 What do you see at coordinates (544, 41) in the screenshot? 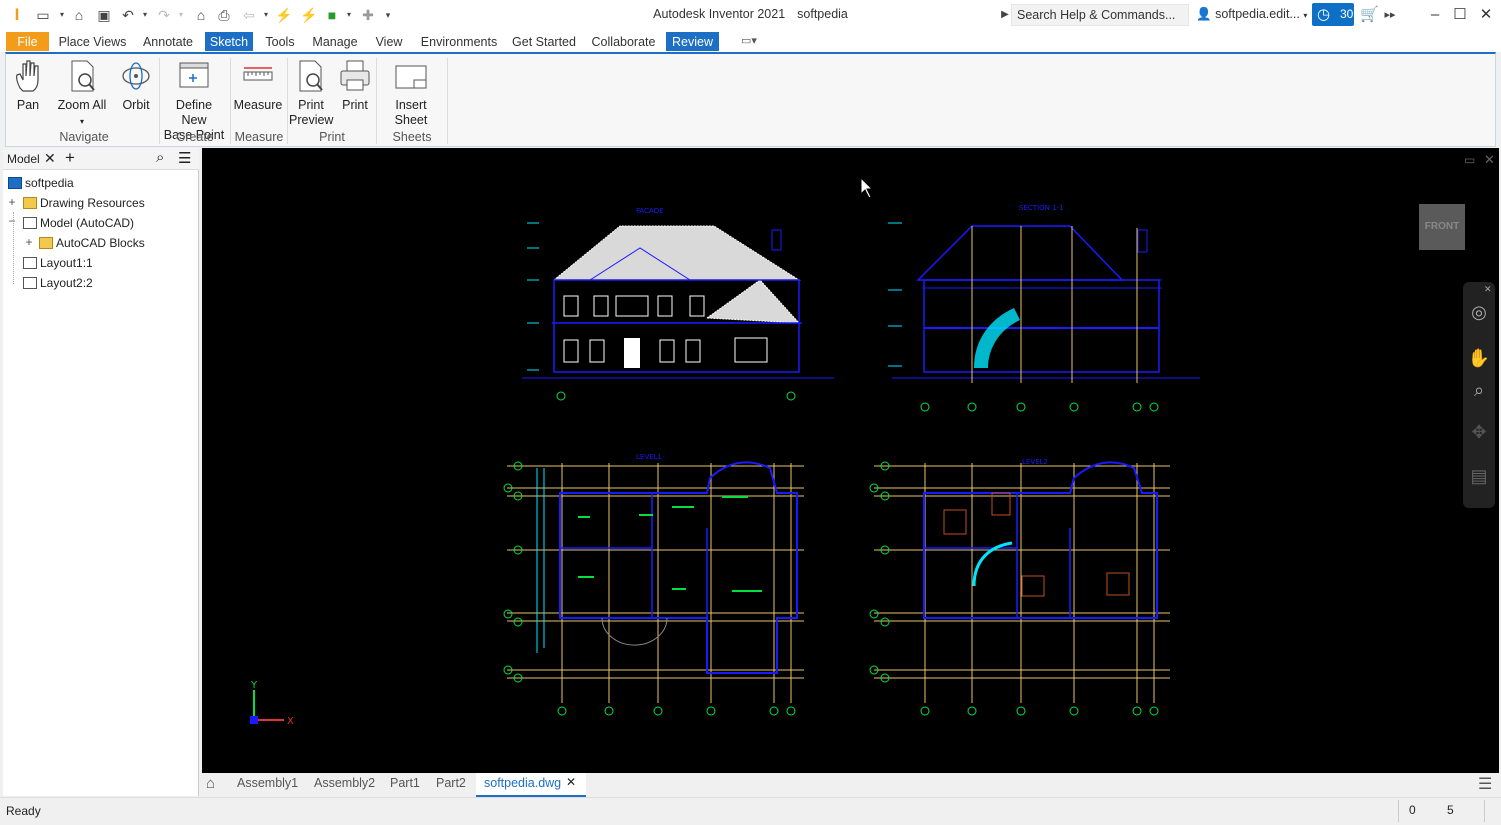
I see `tab-get-started: Get Started` at bounding box center [544, 41].